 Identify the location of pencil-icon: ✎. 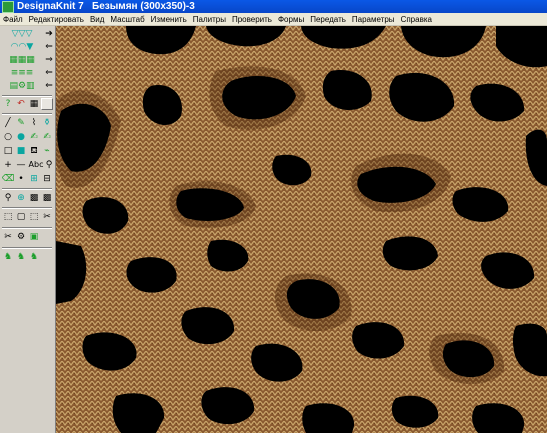
(21, 123).